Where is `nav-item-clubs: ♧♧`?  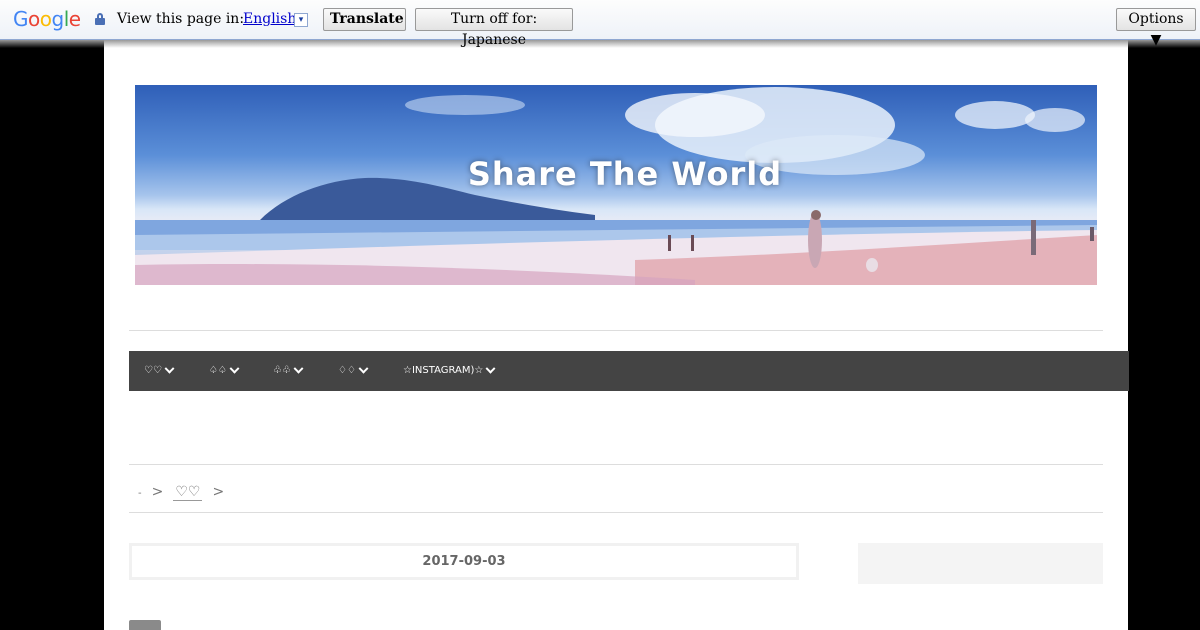
nav-item-clubs: ♧♧ is located at coordinates (288, 371).